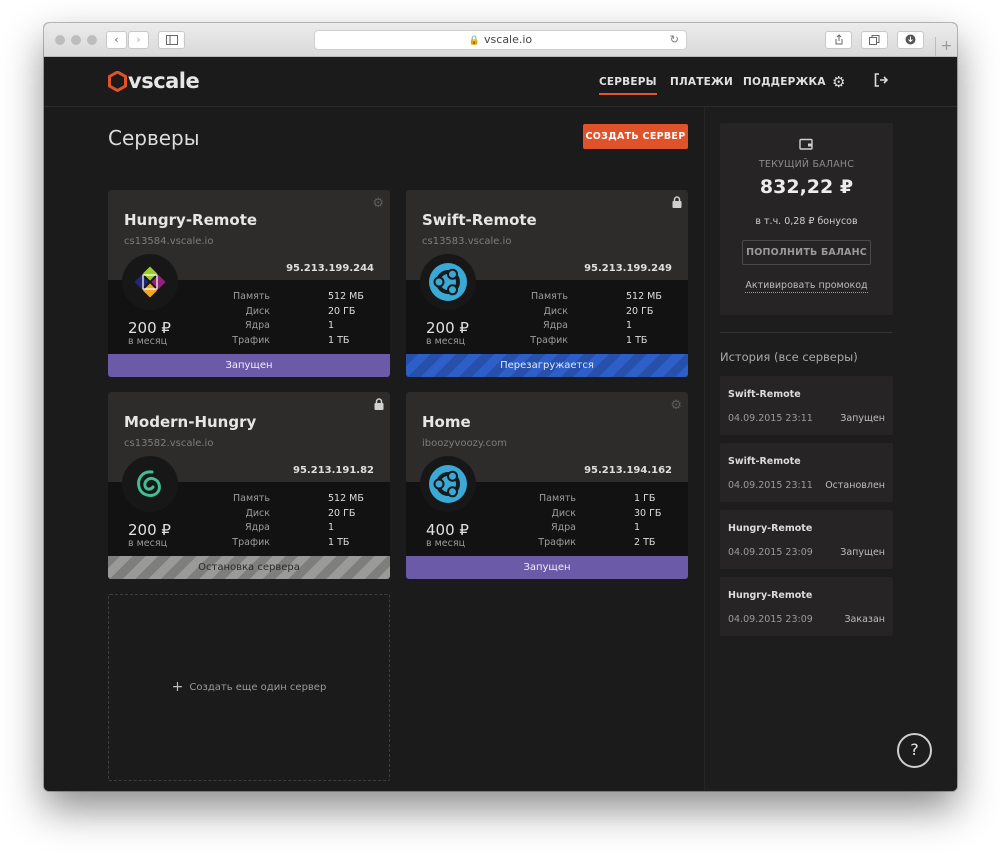 The width and height of the screenshot is (1000, 855). Describe the element at coordinates (806, 332) in the screenshot. I see `divider` at that location.